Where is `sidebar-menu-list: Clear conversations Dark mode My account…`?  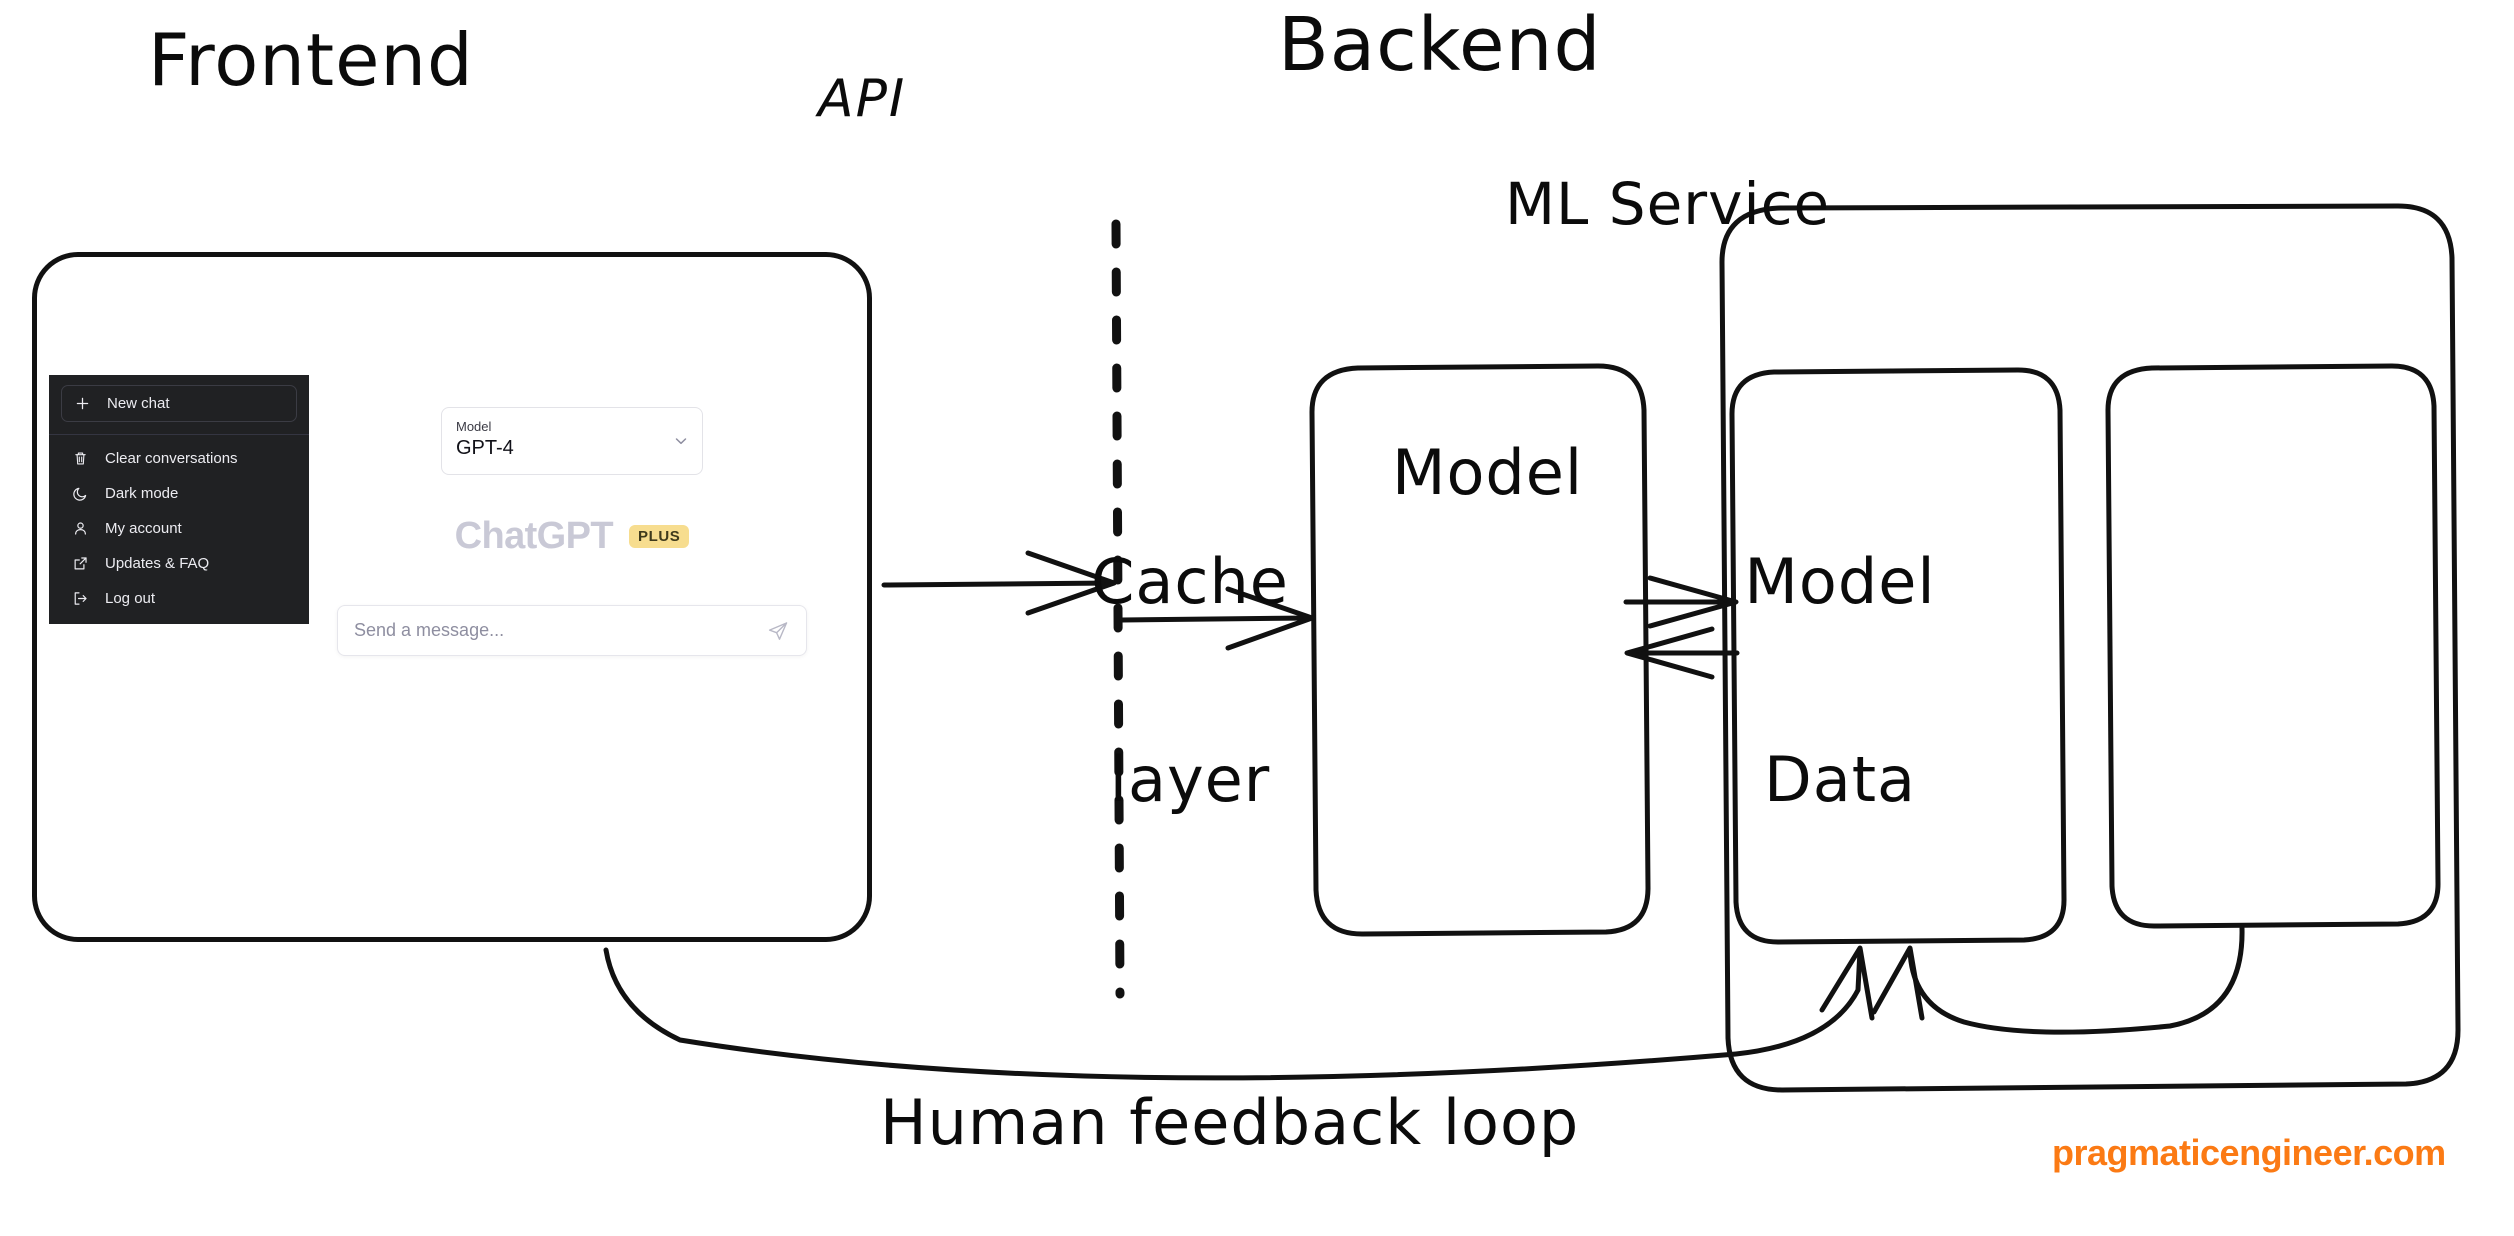
sidebar-menu-list: Clear conversations Dark mode My account… is located at coordinates (179, 529).